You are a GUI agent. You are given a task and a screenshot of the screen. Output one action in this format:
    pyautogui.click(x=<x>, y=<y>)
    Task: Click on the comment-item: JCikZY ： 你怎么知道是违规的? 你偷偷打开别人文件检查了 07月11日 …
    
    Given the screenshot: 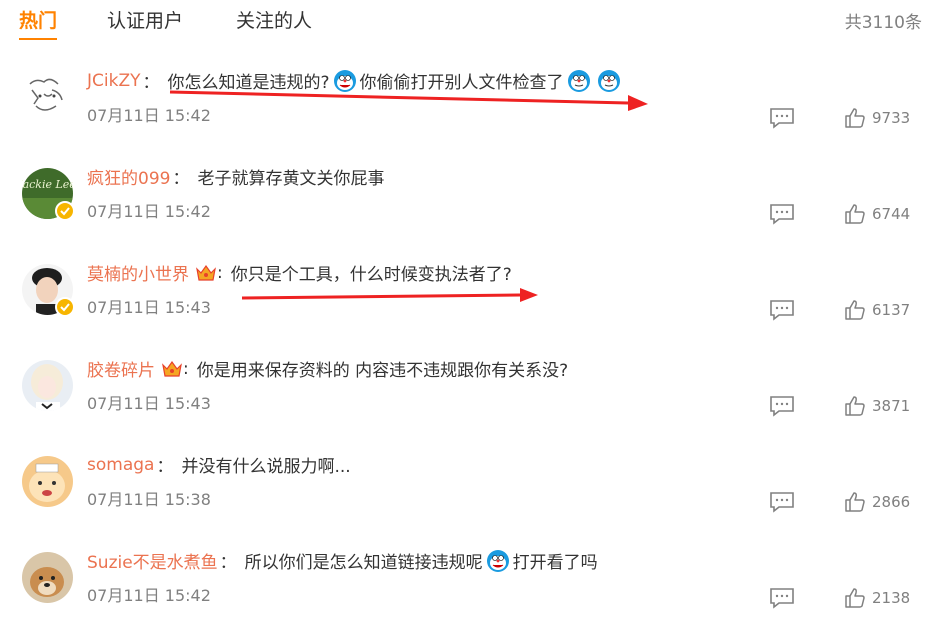 What is the action you would take?
    pyautogui.click(x=464, y=114)
    